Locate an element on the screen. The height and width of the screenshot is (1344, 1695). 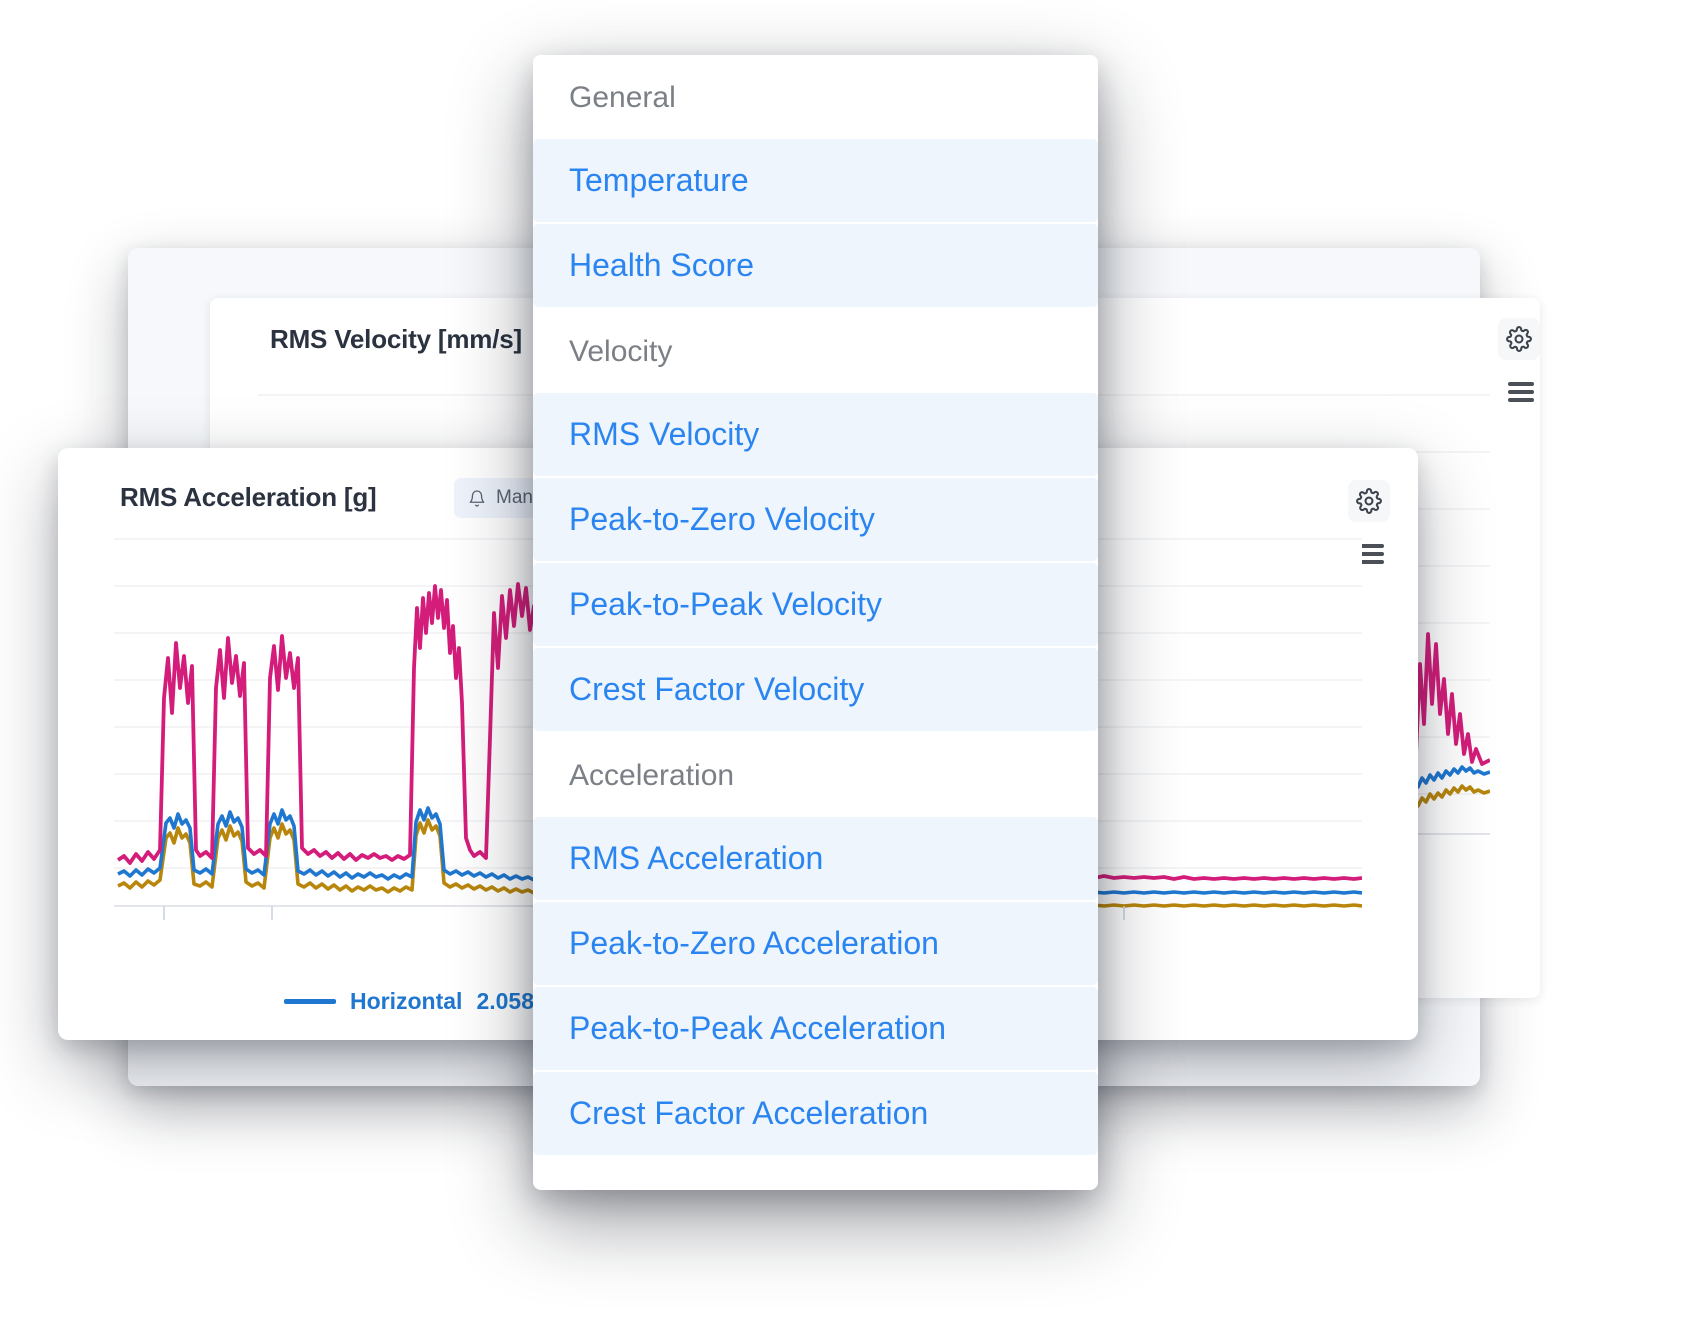
rms-acceleration-legend-horizontal: Horizontal 2.058 is located at coordinates (409, 1001).